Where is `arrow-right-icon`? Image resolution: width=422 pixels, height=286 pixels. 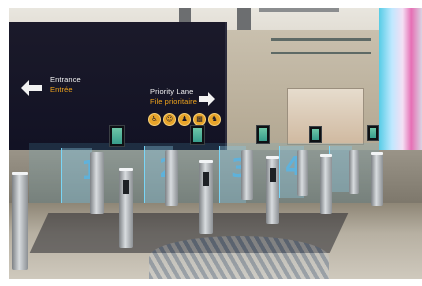
arrow-right-icon is located at coordinates (207, 99).